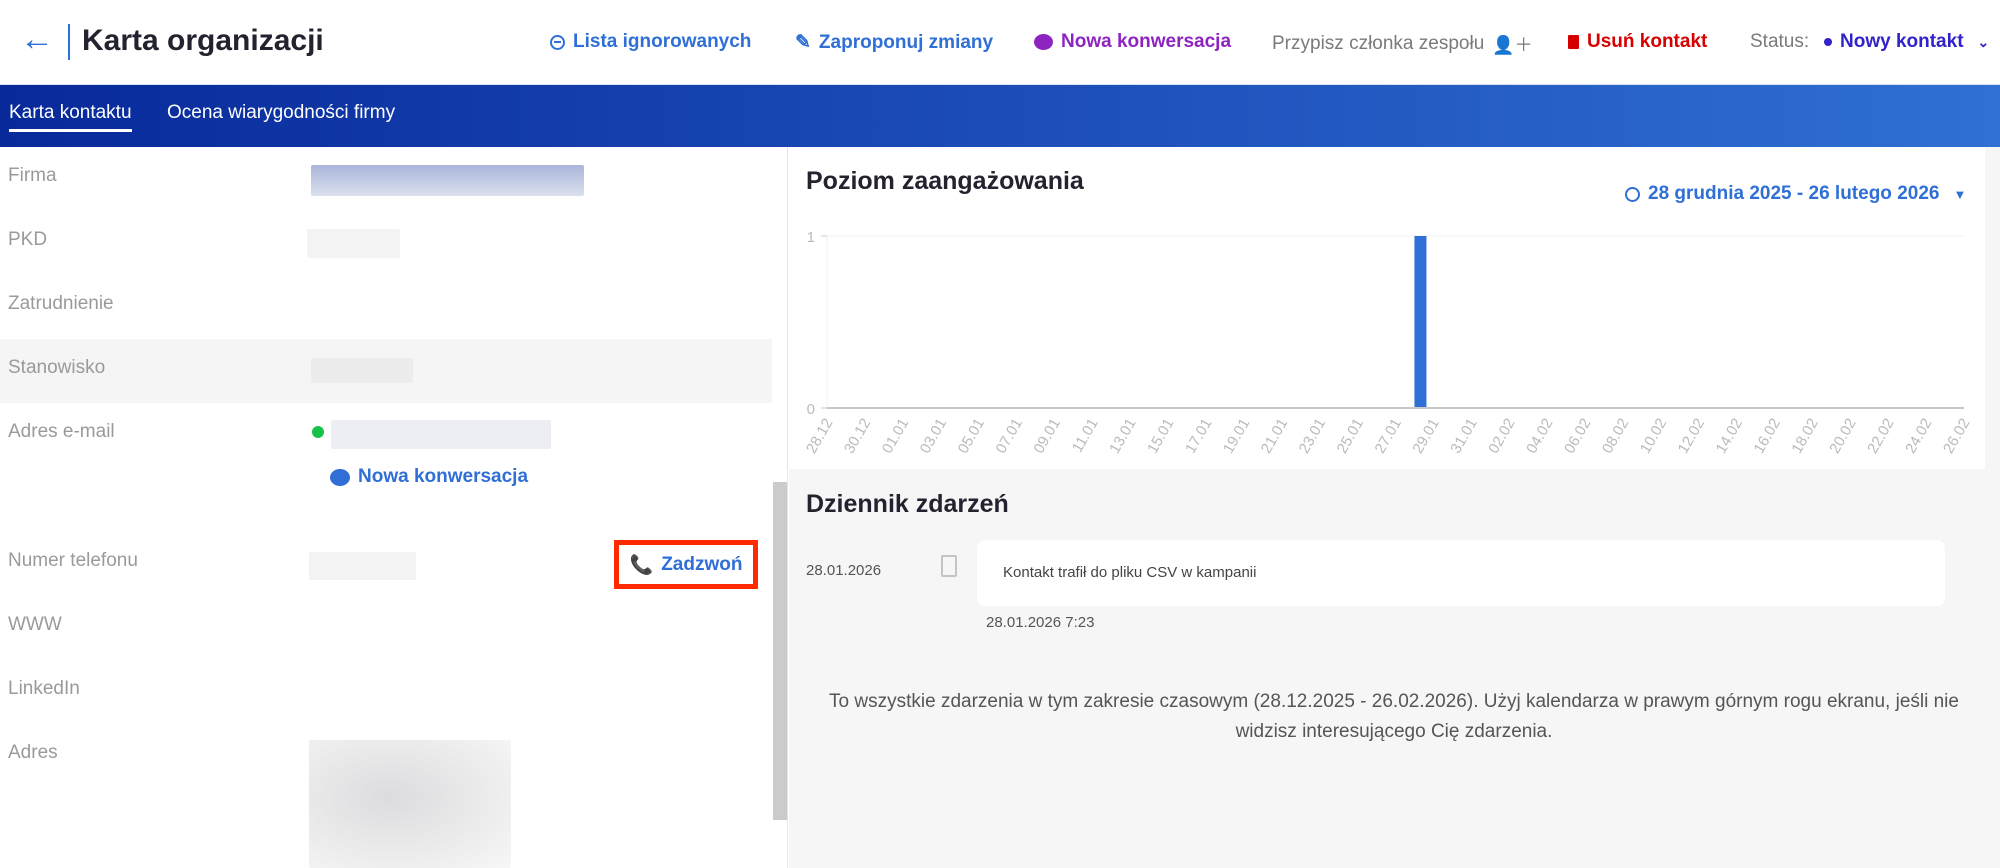 The height and width of the screenshot is (868, 2000). I want to click on x-tick-label: 02.02, so click(1501, 436).